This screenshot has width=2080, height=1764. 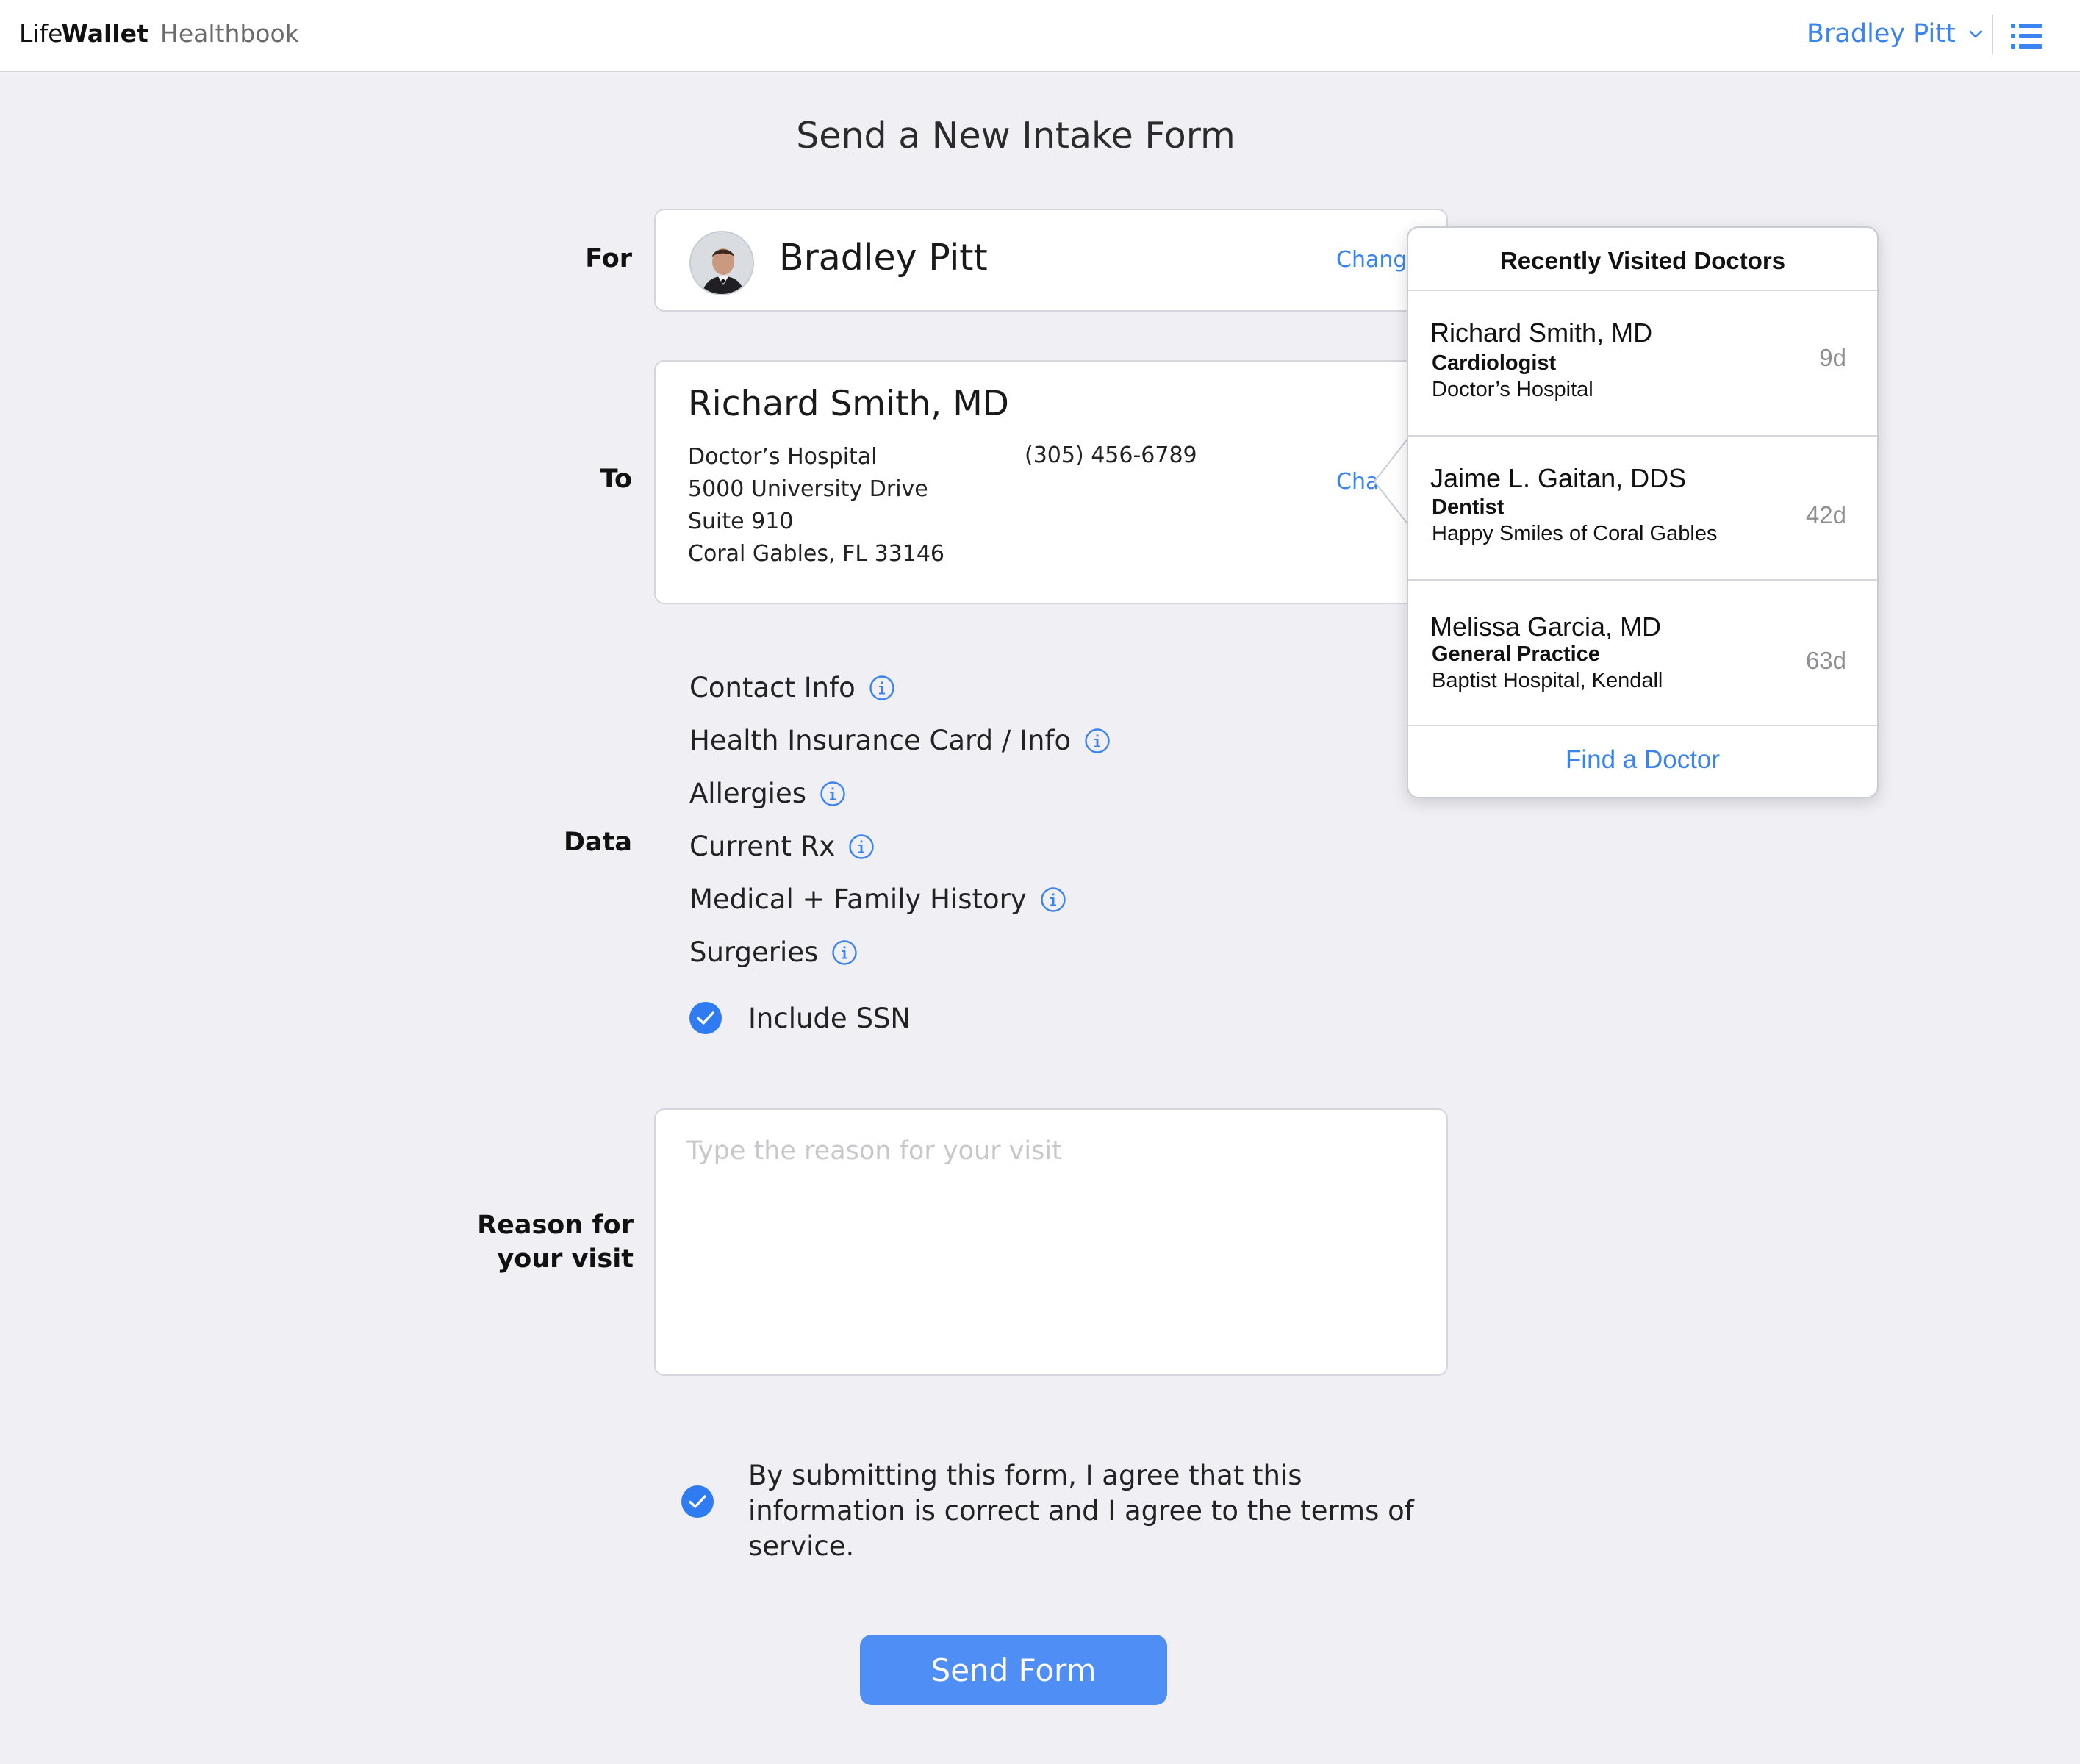 I want to click on reason-box, so click(x=1051, y=1242).